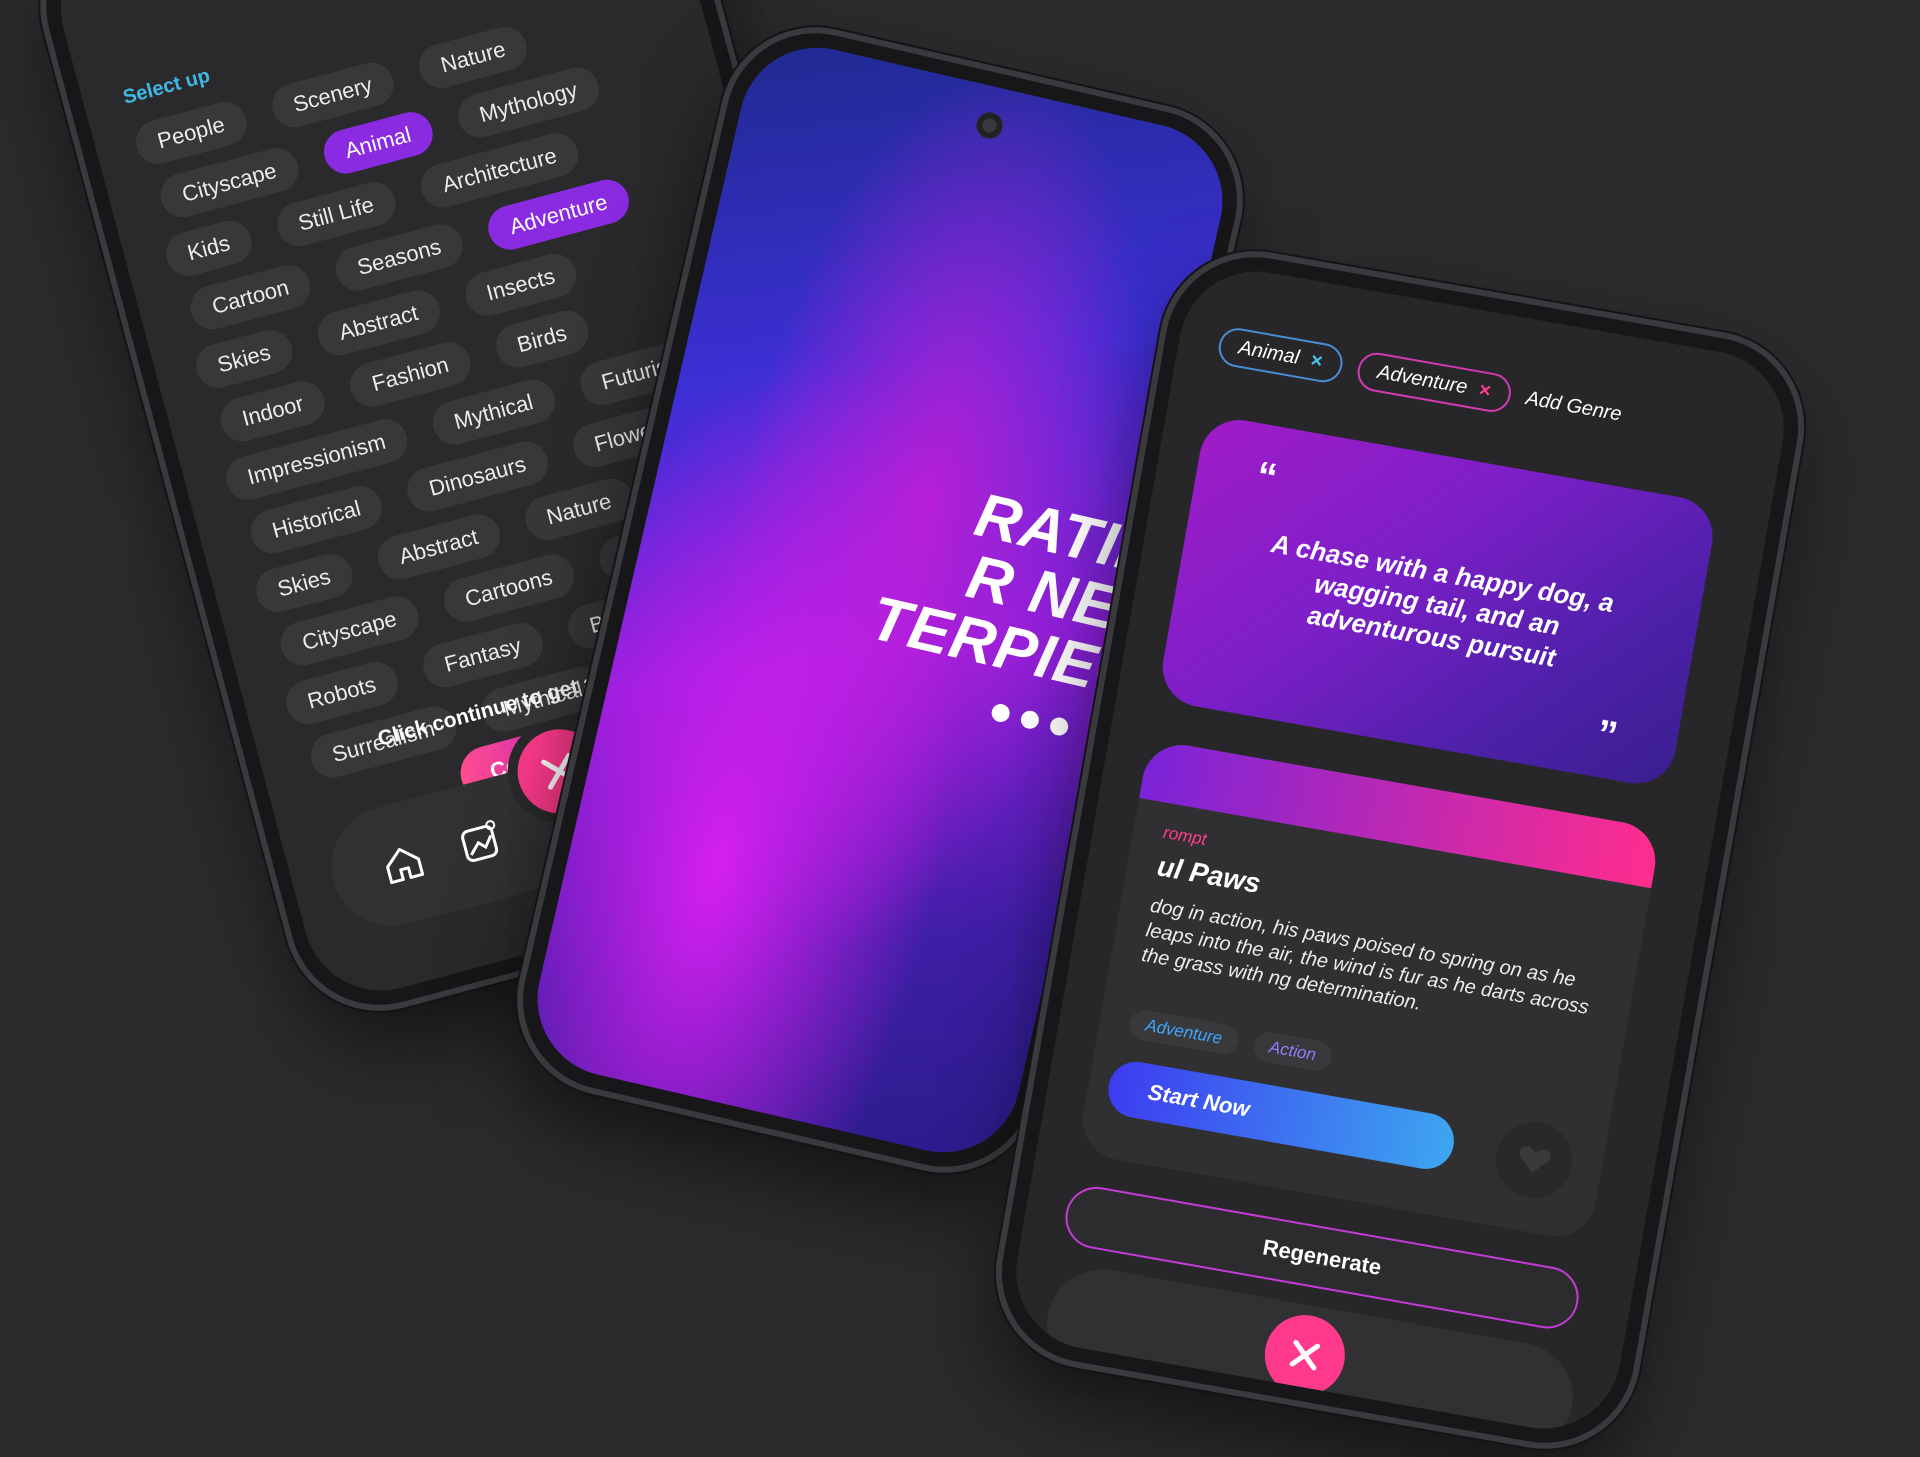 The width and height of the screenshot is (1920, 1457). I want to click on tag-adventure: Adventure ×, so click(1434, 382).